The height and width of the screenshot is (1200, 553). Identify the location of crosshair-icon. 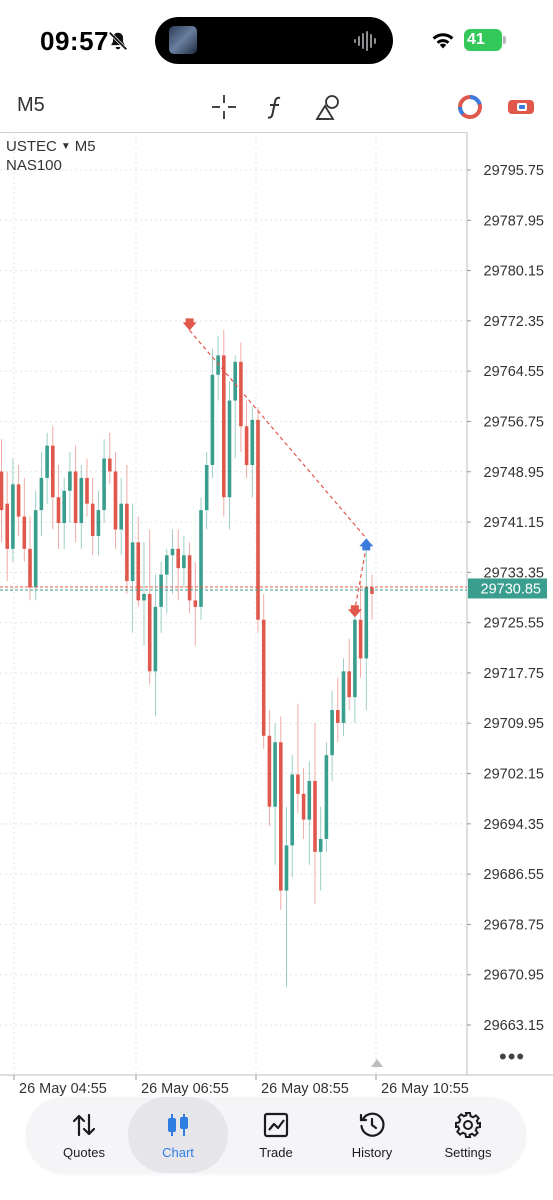
(224, 107).